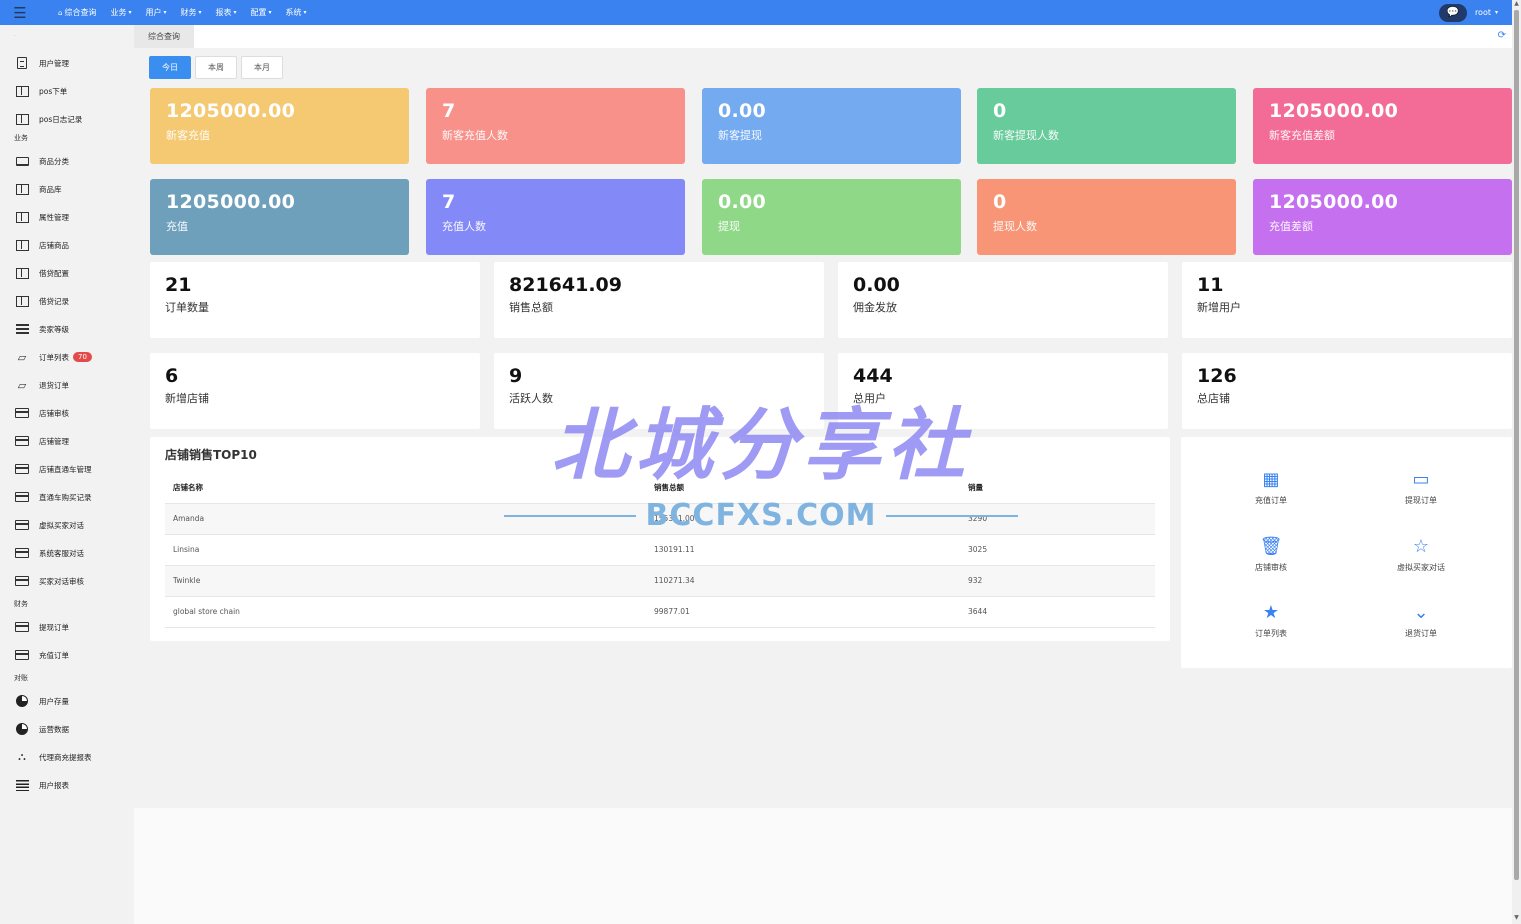 The width and height of the screenshot is (1521, 924). What do you see at coordinates (565, 285) in the screenshot?
I see `stat-value: 821641.09` at bounding box center [565, 285].